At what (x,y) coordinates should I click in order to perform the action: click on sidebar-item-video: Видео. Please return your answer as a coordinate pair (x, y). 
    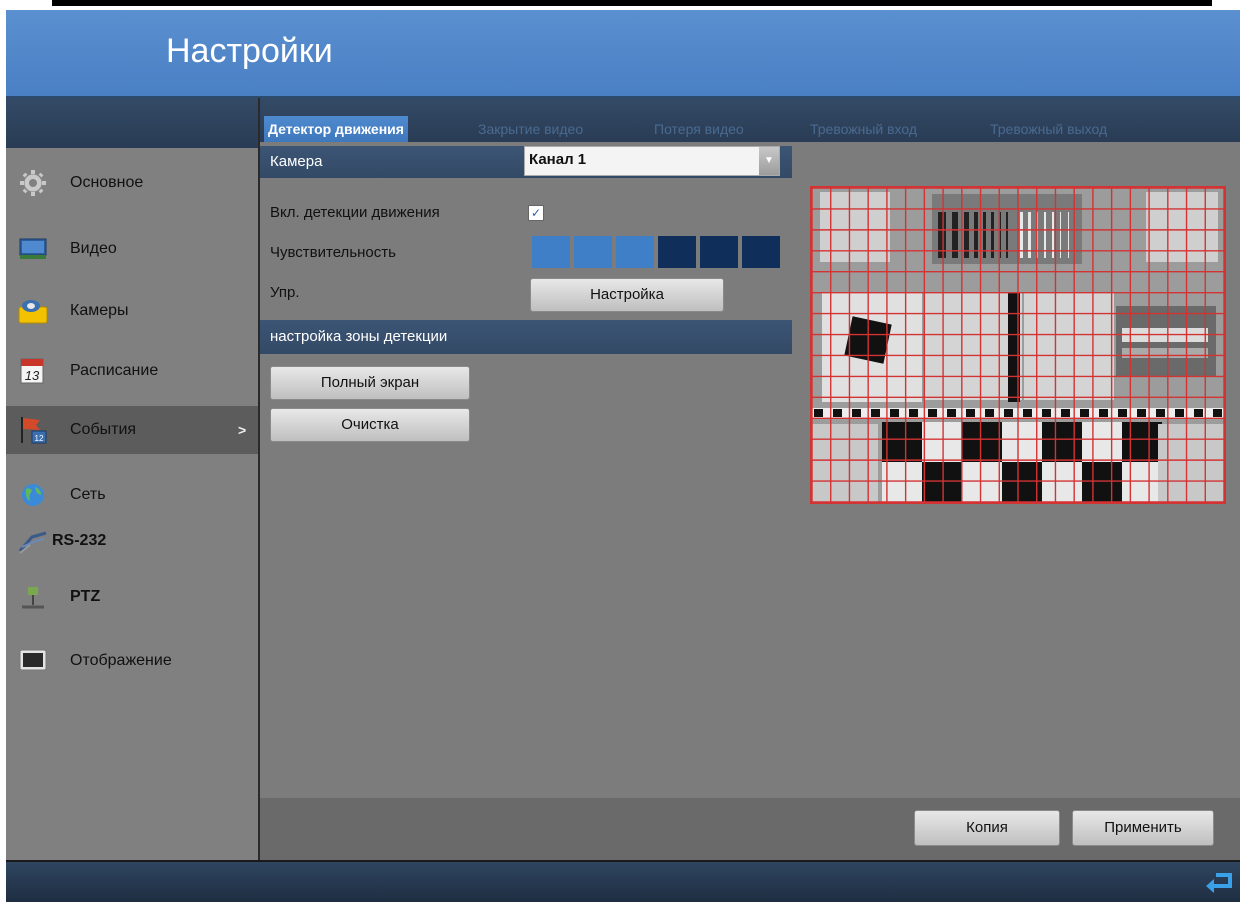
    Looking at the image, I should click on (132, 249).